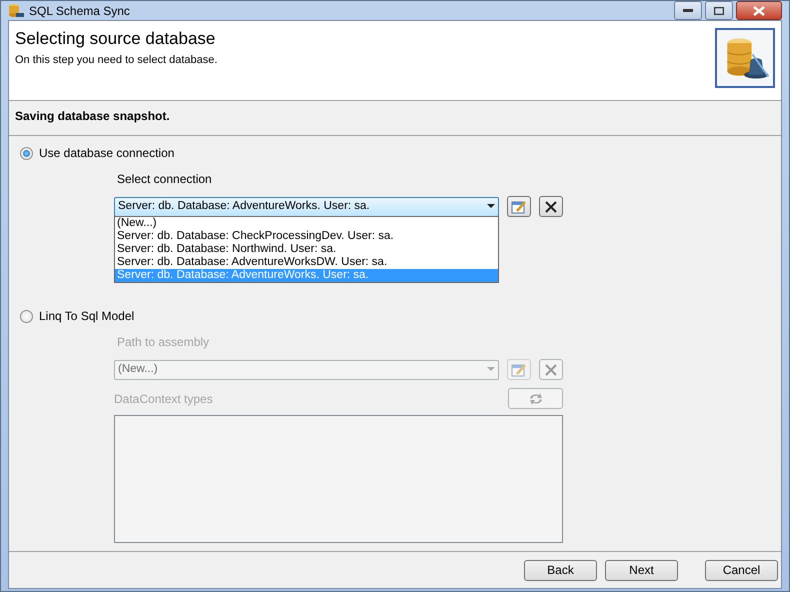 Image resolution: width=790 pixels, height=592 pixels. I want to click on close-icon, so click(759, 11).